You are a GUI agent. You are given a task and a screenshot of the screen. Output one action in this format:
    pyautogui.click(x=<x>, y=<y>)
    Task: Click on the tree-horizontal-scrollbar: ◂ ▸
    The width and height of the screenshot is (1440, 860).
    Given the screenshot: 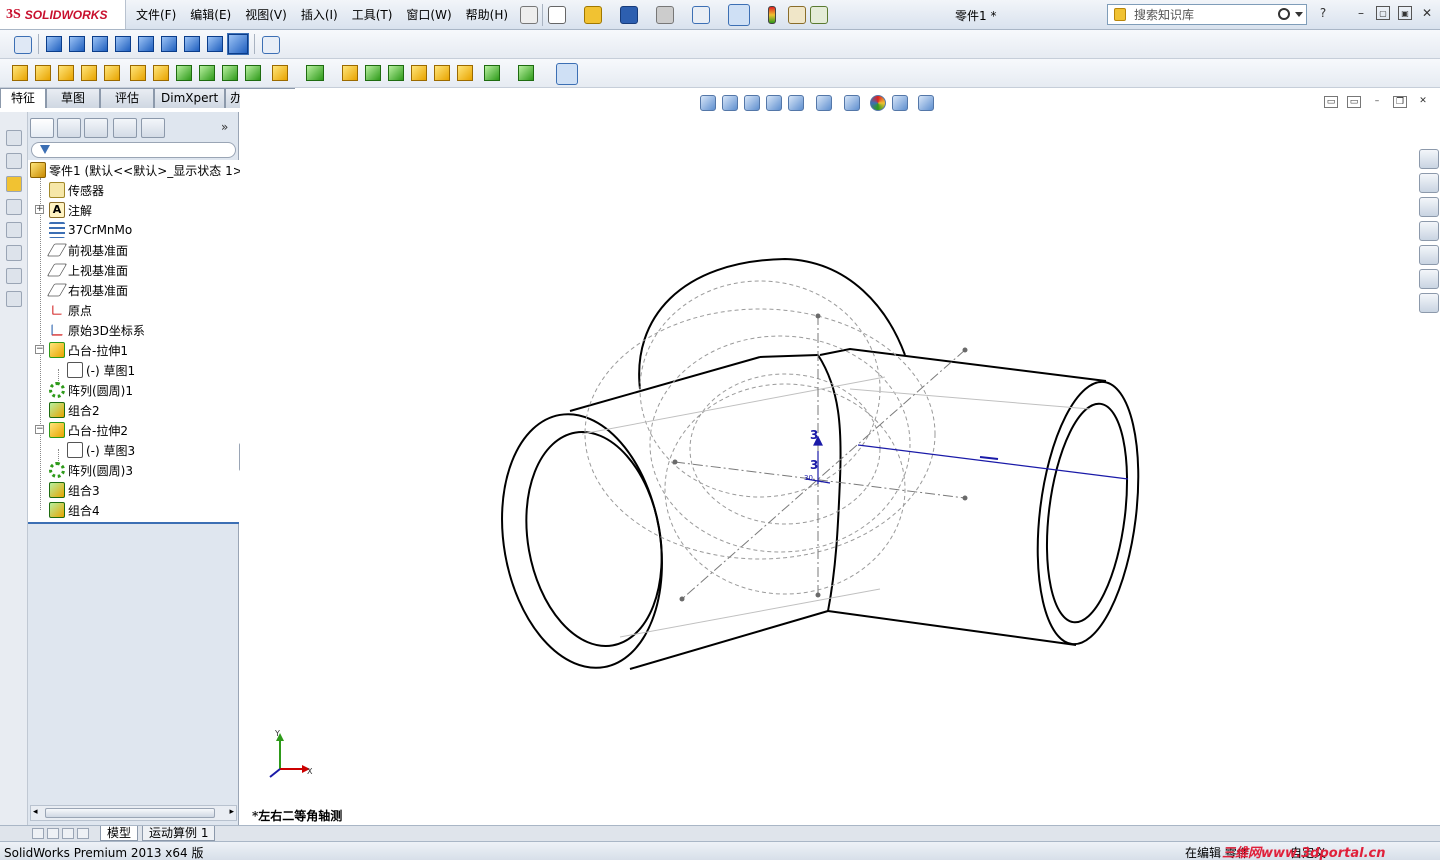 What is the action you would take?
    pyautogui.click(x=133, y=813)
    